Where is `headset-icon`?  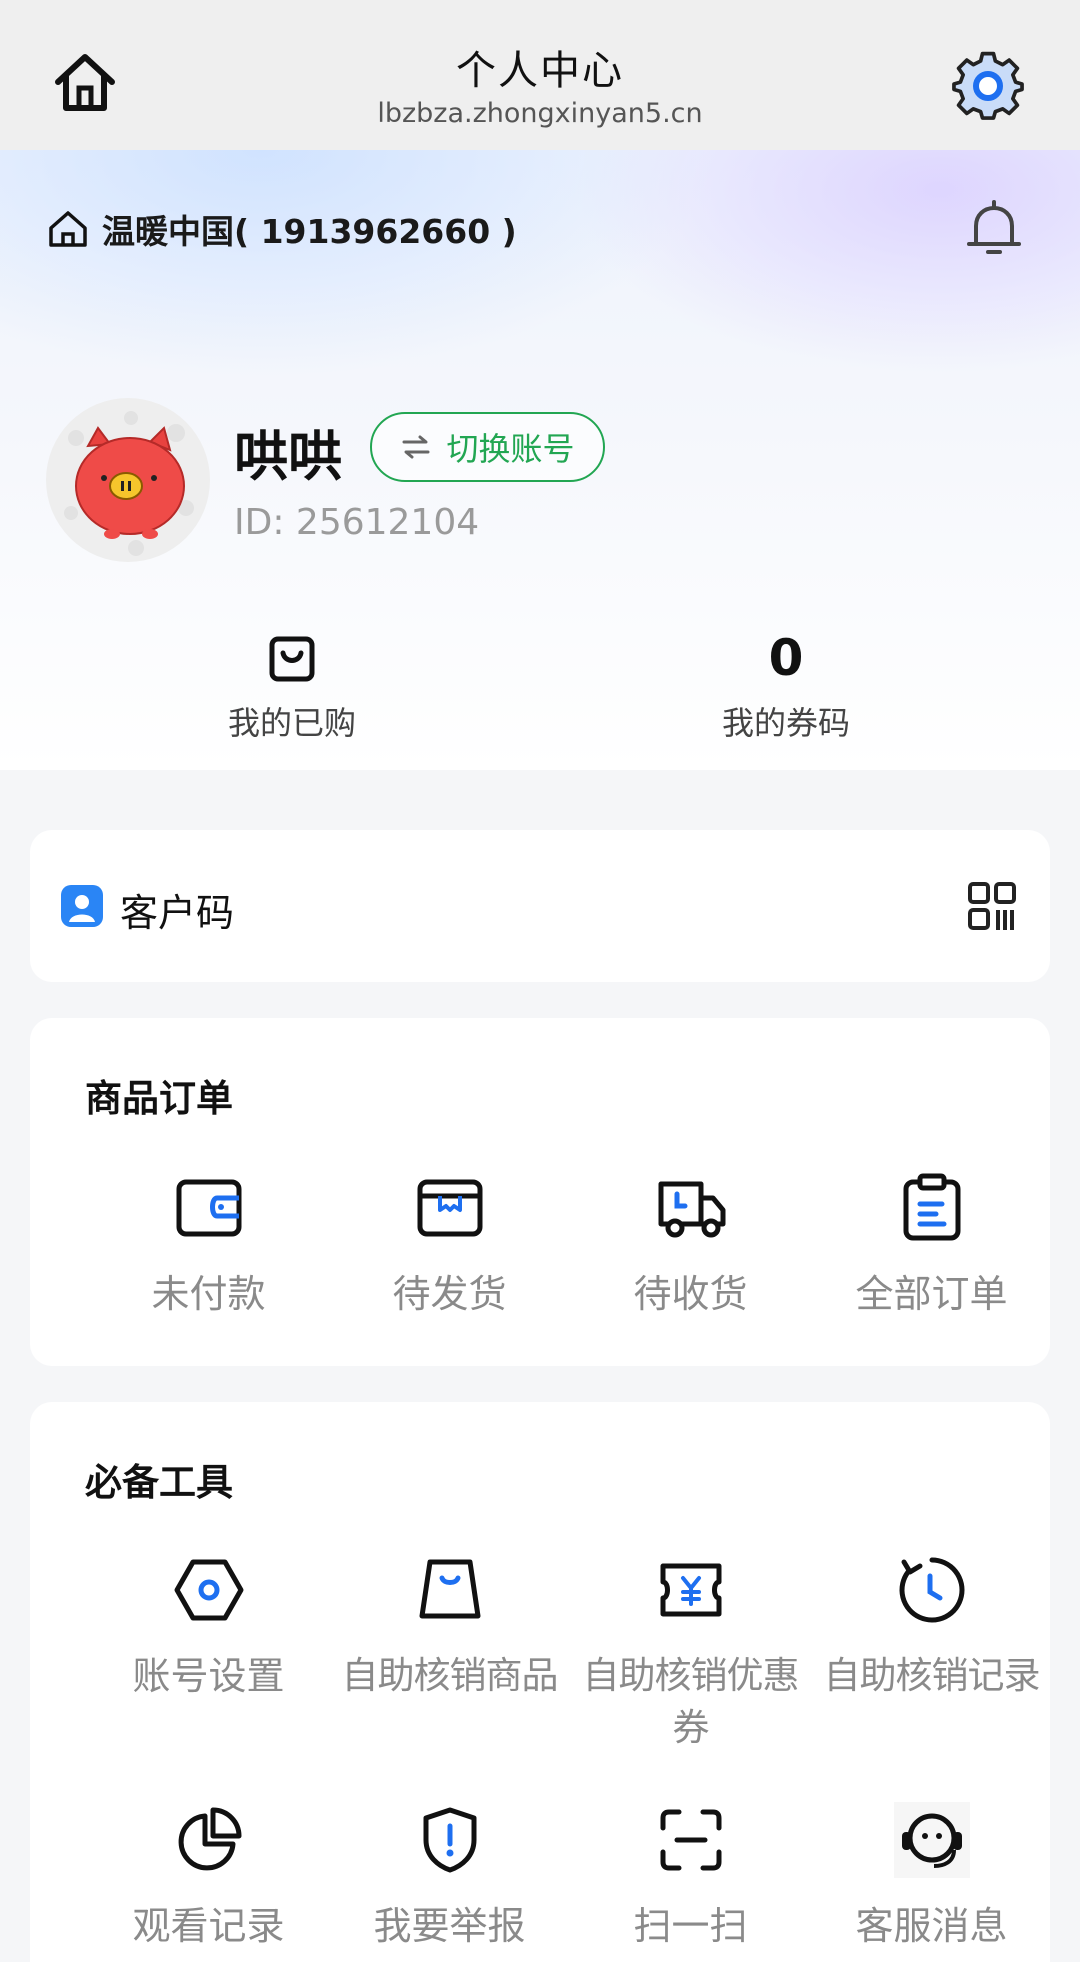 headset-icon is located at coordinates (931, 1840).